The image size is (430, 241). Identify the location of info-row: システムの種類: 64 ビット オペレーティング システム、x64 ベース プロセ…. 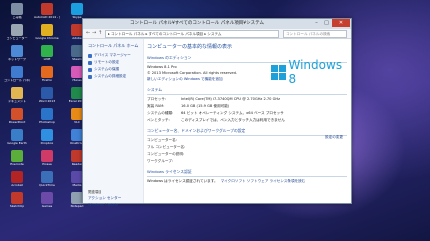
(247, 113).